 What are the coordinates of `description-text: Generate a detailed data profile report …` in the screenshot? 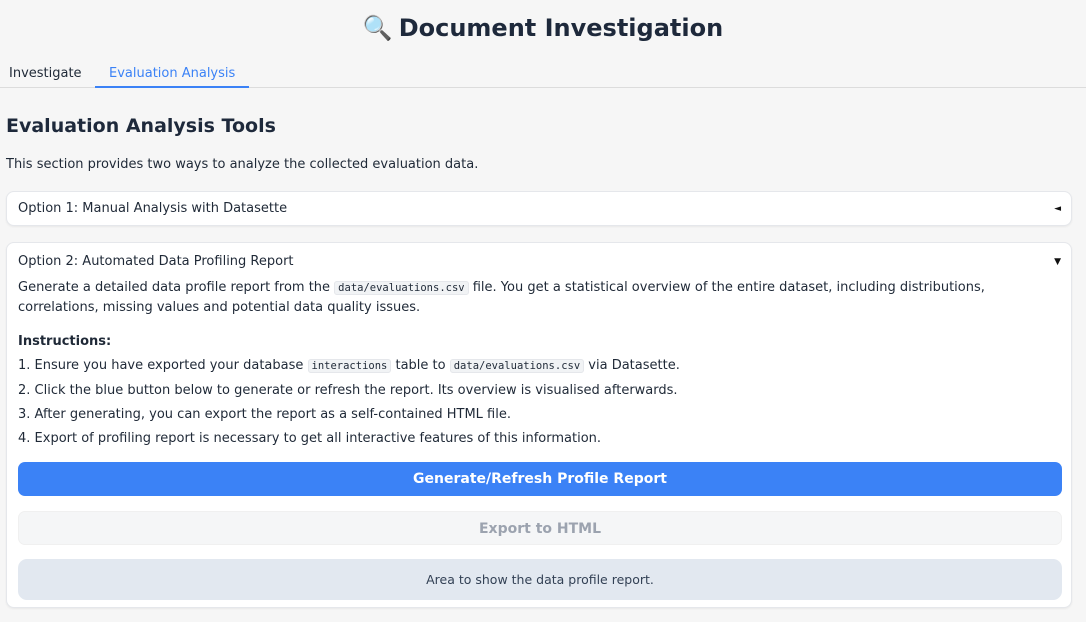 It's located at (176, 287).